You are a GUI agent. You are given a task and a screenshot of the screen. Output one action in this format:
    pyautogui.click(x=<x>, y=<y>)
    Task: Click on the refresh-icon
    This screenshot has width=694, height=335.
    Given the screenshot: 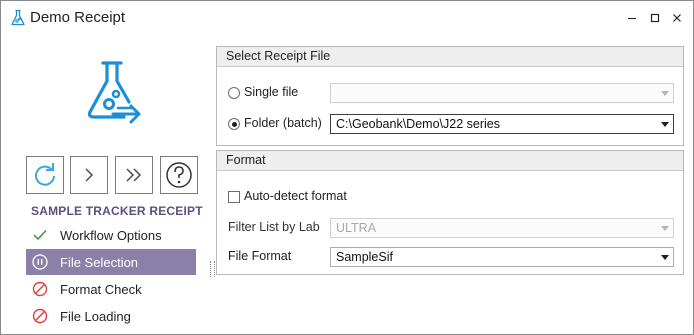 What is the action you would take?
    pyautogui.click(x=45, y=174)
    